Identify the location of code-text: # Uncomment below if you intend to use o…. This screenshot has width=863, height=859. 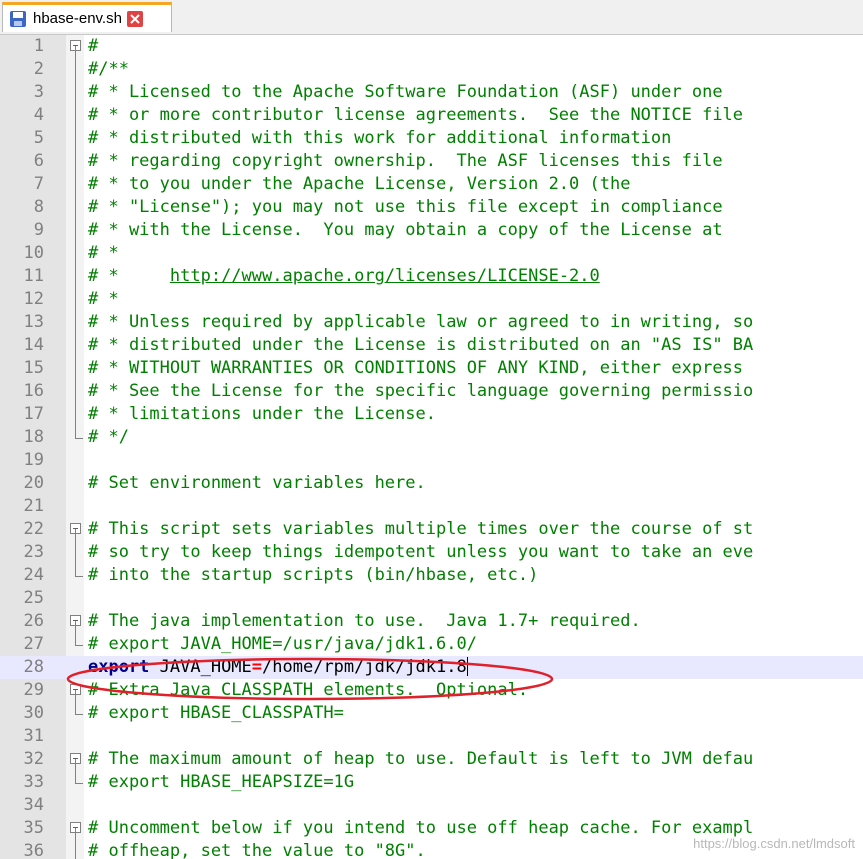
(420, 828).